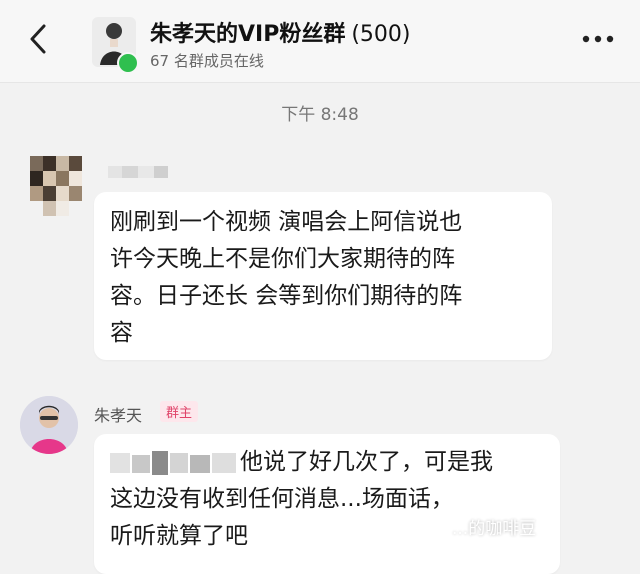 The image size is (640, 574). Describe the element at coordinates (128, 63) in the screenshot. I see `online-status-dot` at that location.